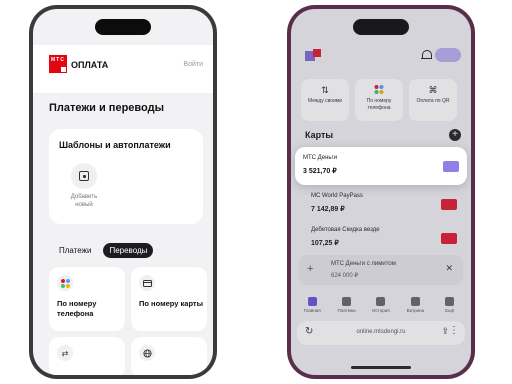 The image size is (512, 384). I want to click on nav-label: Ещё, so click(450, 310).